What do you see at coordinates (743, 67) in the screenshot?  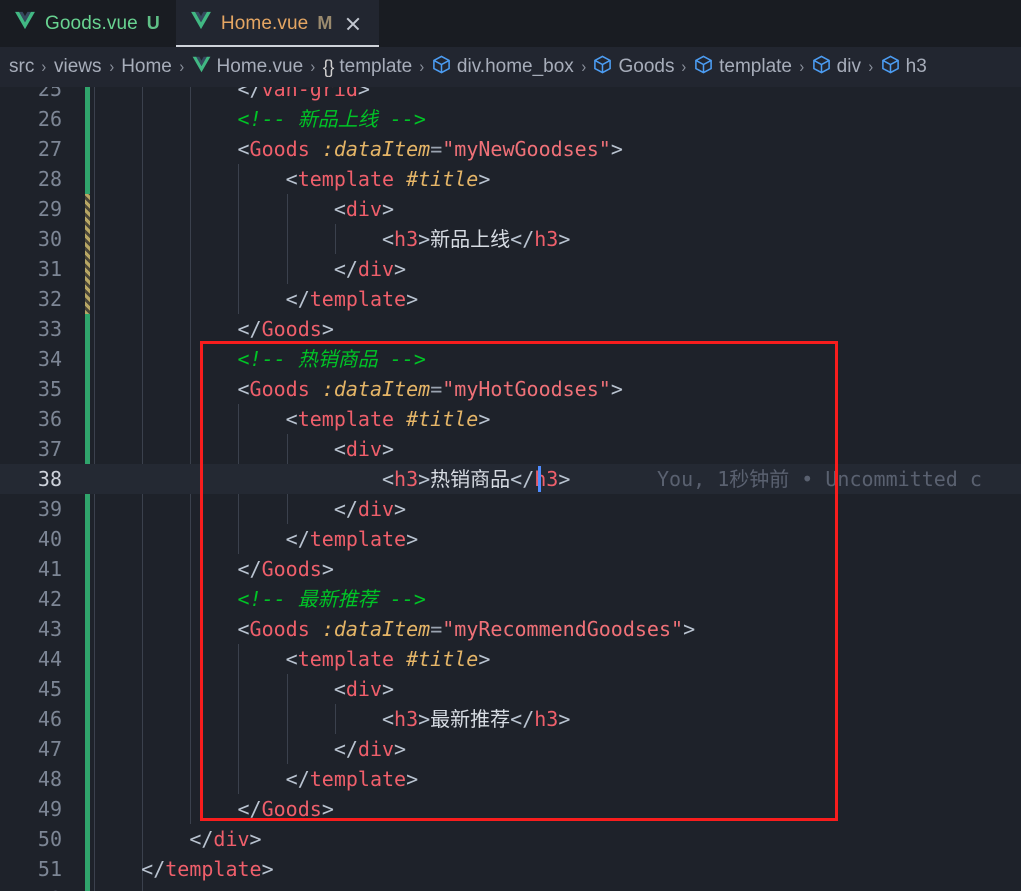 I see `breadcrumb-item-template: template` at bounding box center [743, 67].